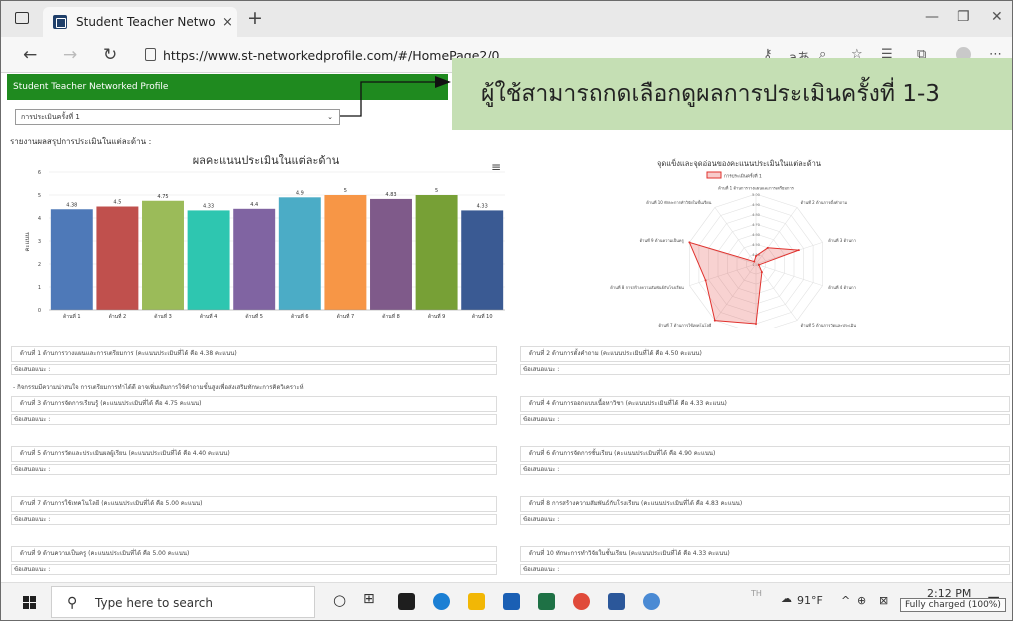  I want to click on y-tick-label: 6, so click(39, 173).